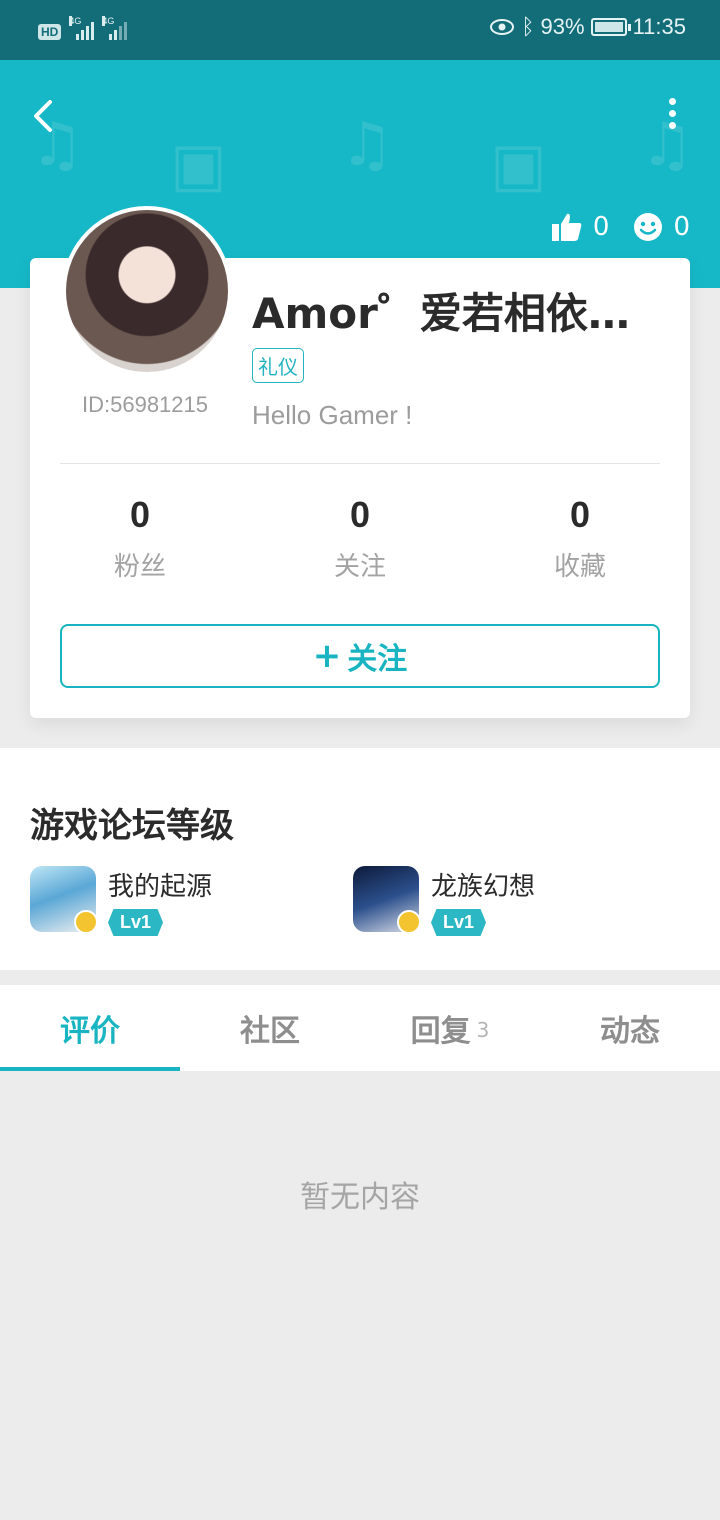 This screenshot has height=1520, width=720. I want to click on game-name: 龙族幻想, so click(483, 887).